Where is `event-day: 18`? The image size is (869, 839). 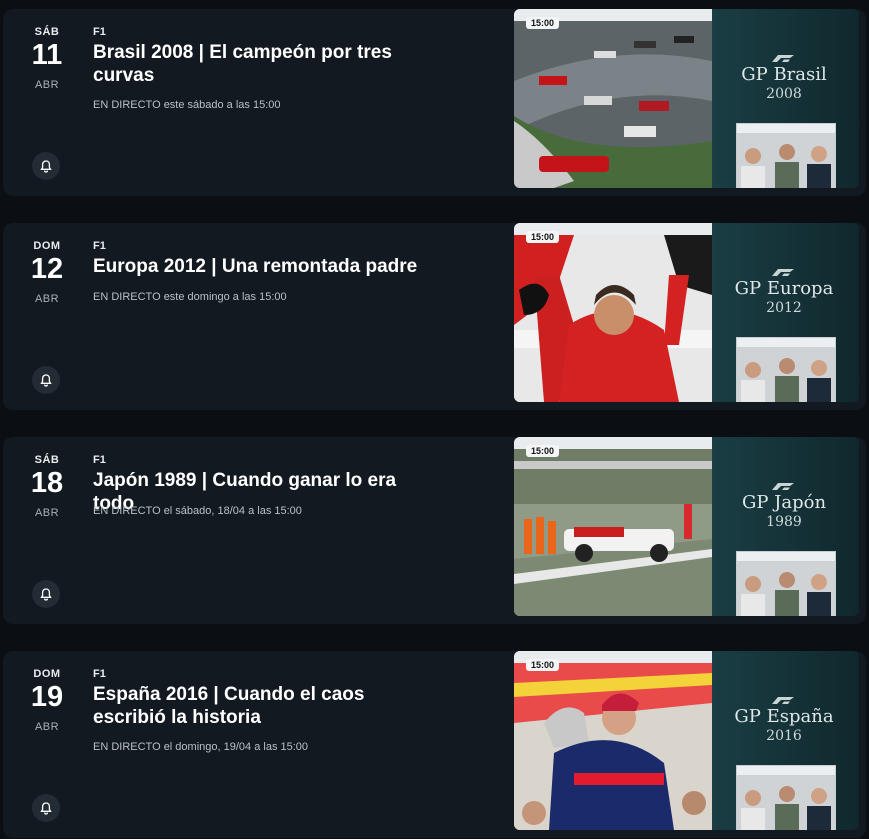
event-day: 18 is located at coordinates (47, 483).